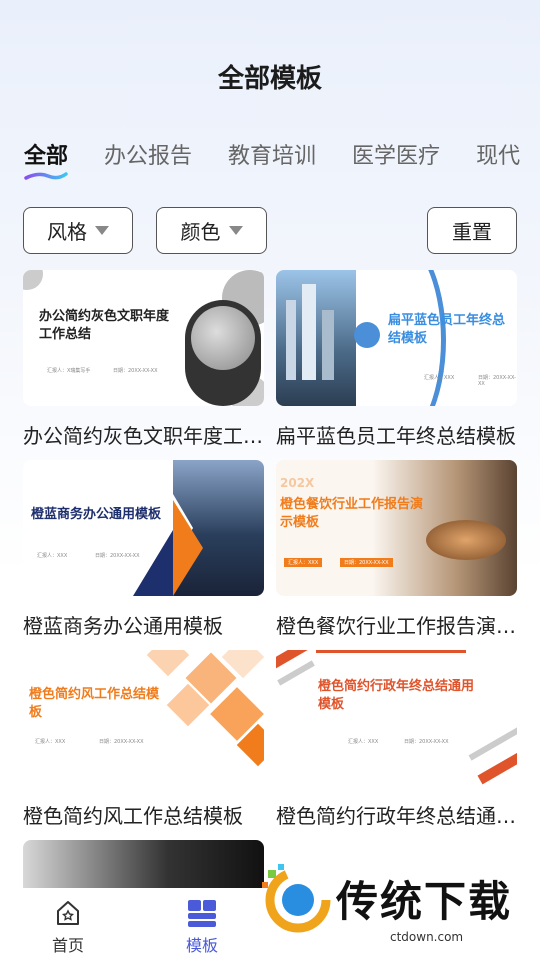 The image size is (540, 960). What do you see at coordinates (427, 937) in the screenshot?
I see `watermark-url: ctdown.com` at bounding box center [427, 937].